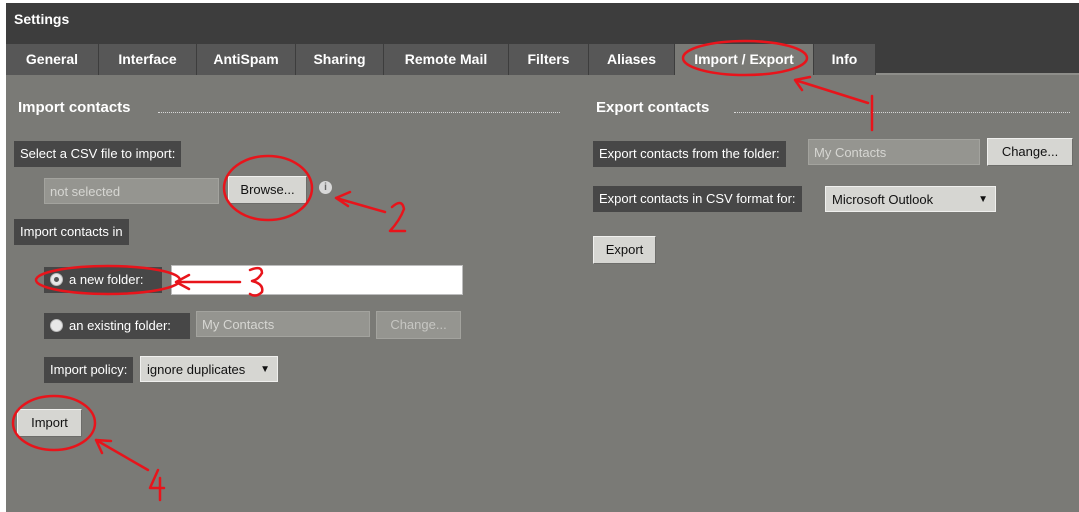  Describe the element at coordinates (624, 250) in the screenshot. I see `export-button: Export` at that location.